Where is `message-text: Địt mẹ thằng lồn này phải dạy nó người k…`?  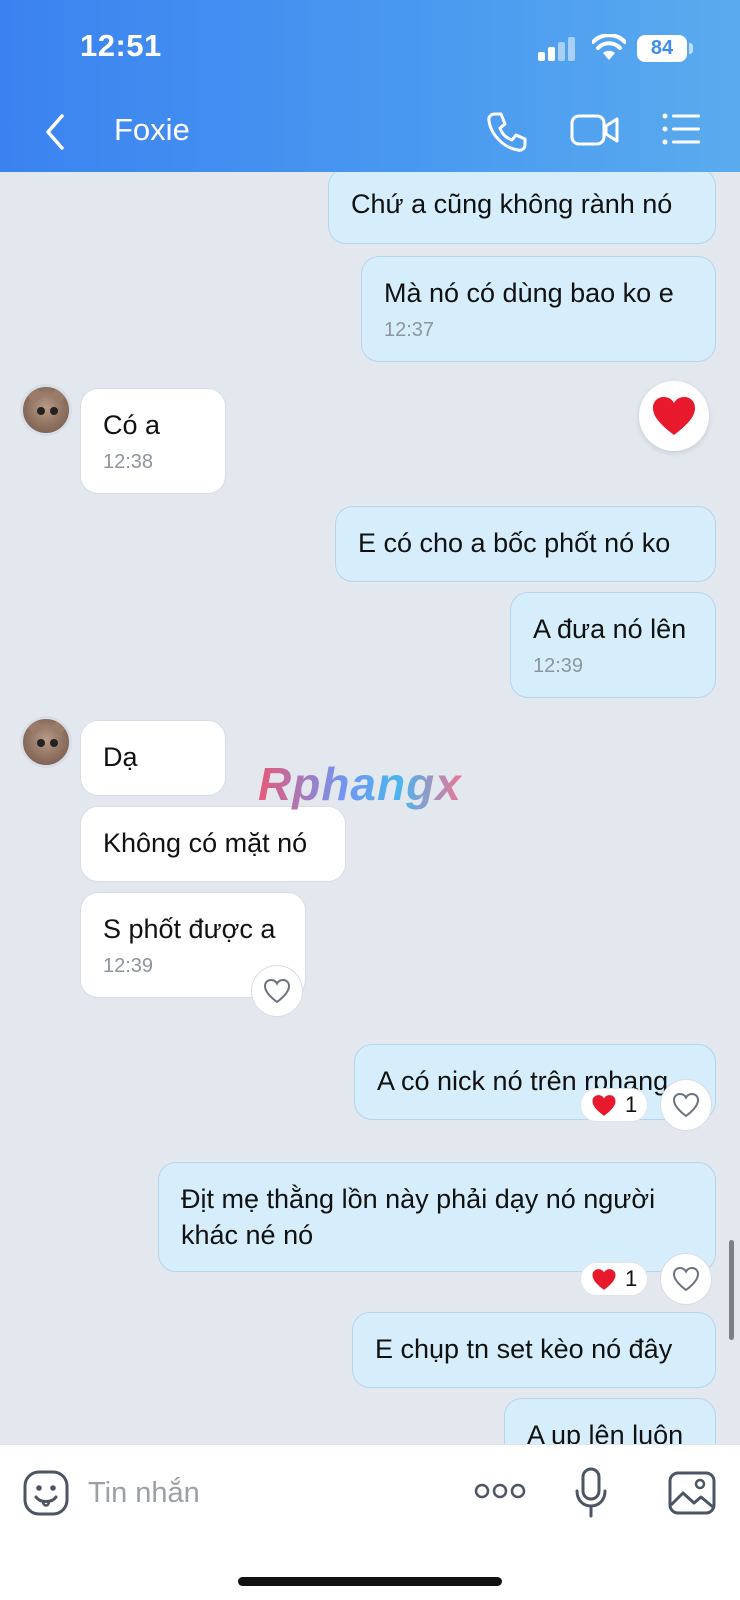 message-text: Địt mẹ thằng lồn này phải dạy nó người k… is located at coordinates (418, 1217).